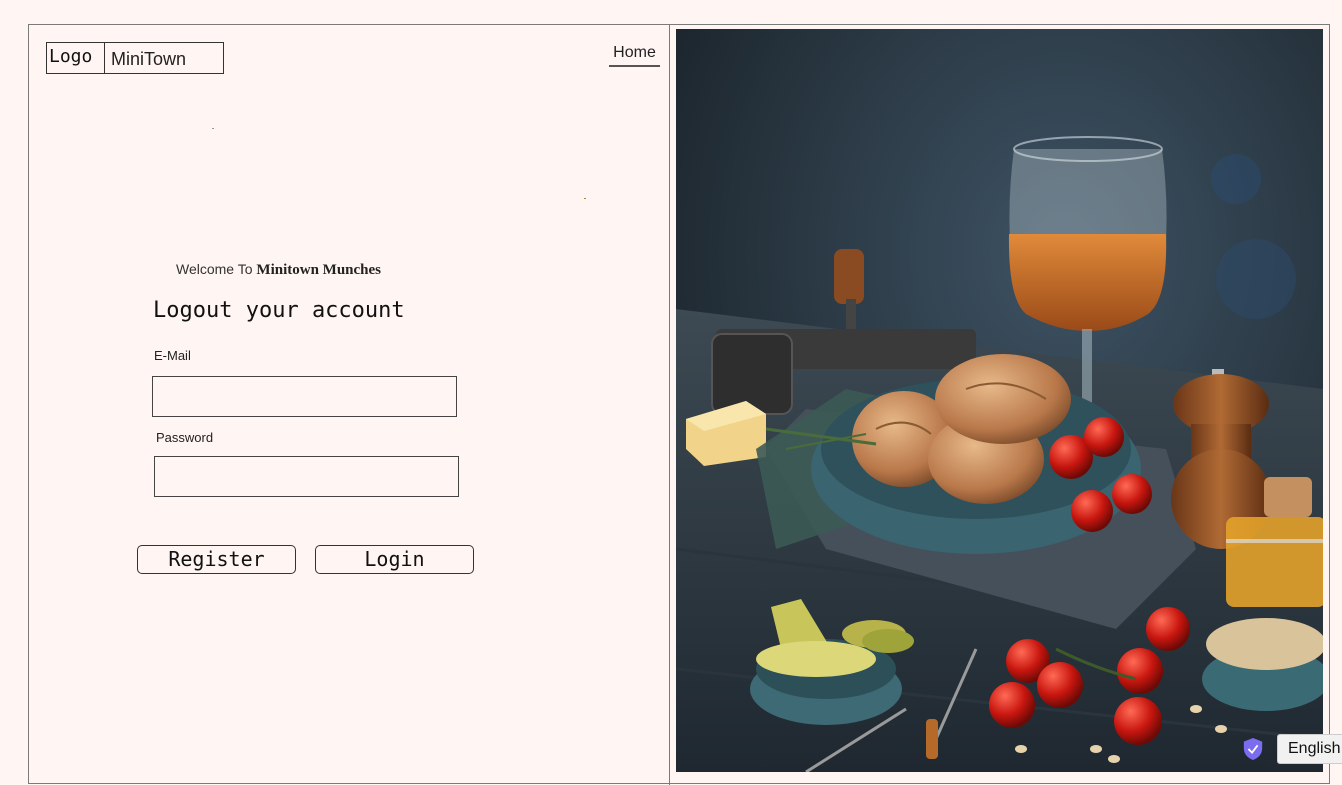  Describe the element at coordinates (1309, 749) in the screenshot. I see `language-selector: English` at that location.